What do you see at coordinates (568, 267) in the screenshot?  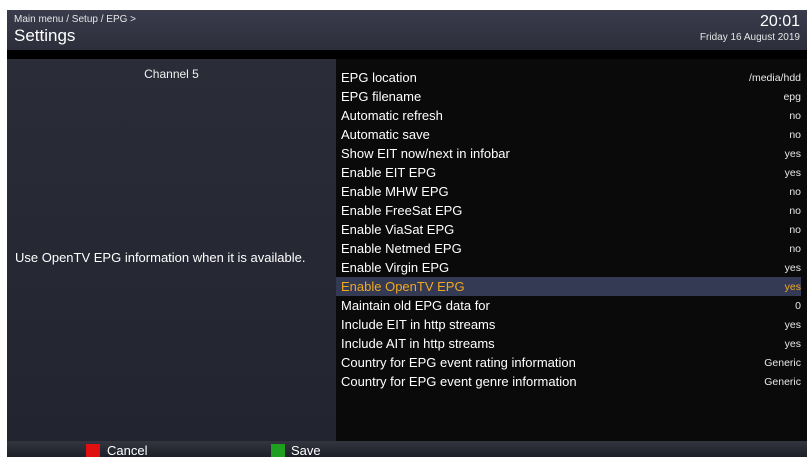 I see `setting-row: Enable Virgin EPG yes` at bounding box center [568, 267].